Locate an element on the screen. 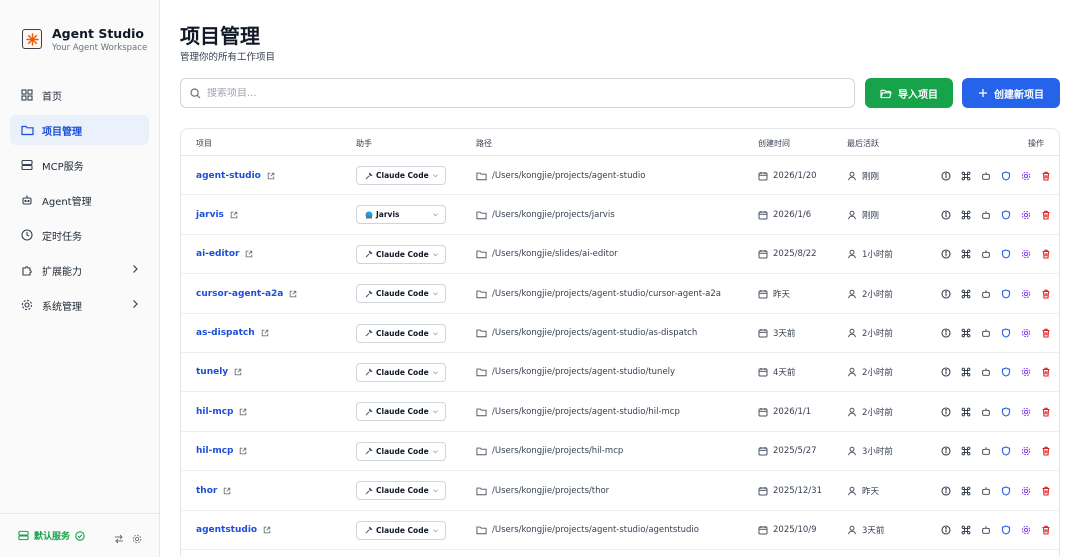 Image resolution: width=1080 pixels, height=557 pixels. project-name-link: jarvis is located at coordinates (217, 214).